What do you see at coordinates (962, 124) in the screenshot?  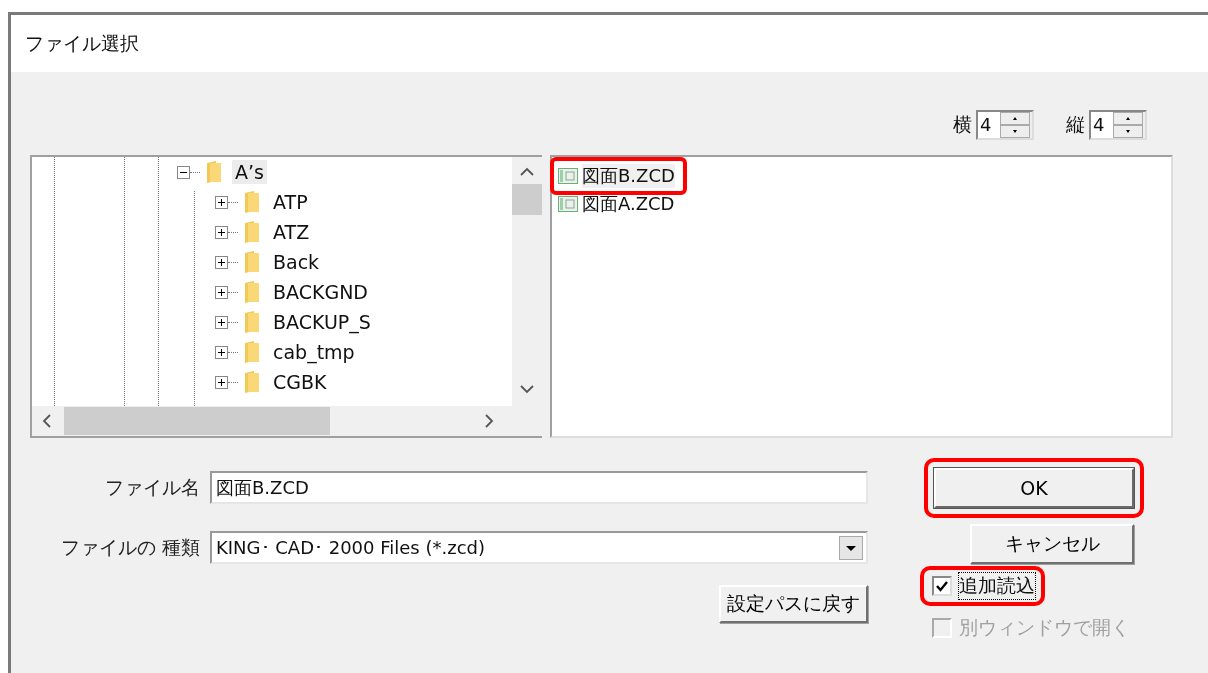 I see `spinner-label: 横` at bounding box center [962, 124].